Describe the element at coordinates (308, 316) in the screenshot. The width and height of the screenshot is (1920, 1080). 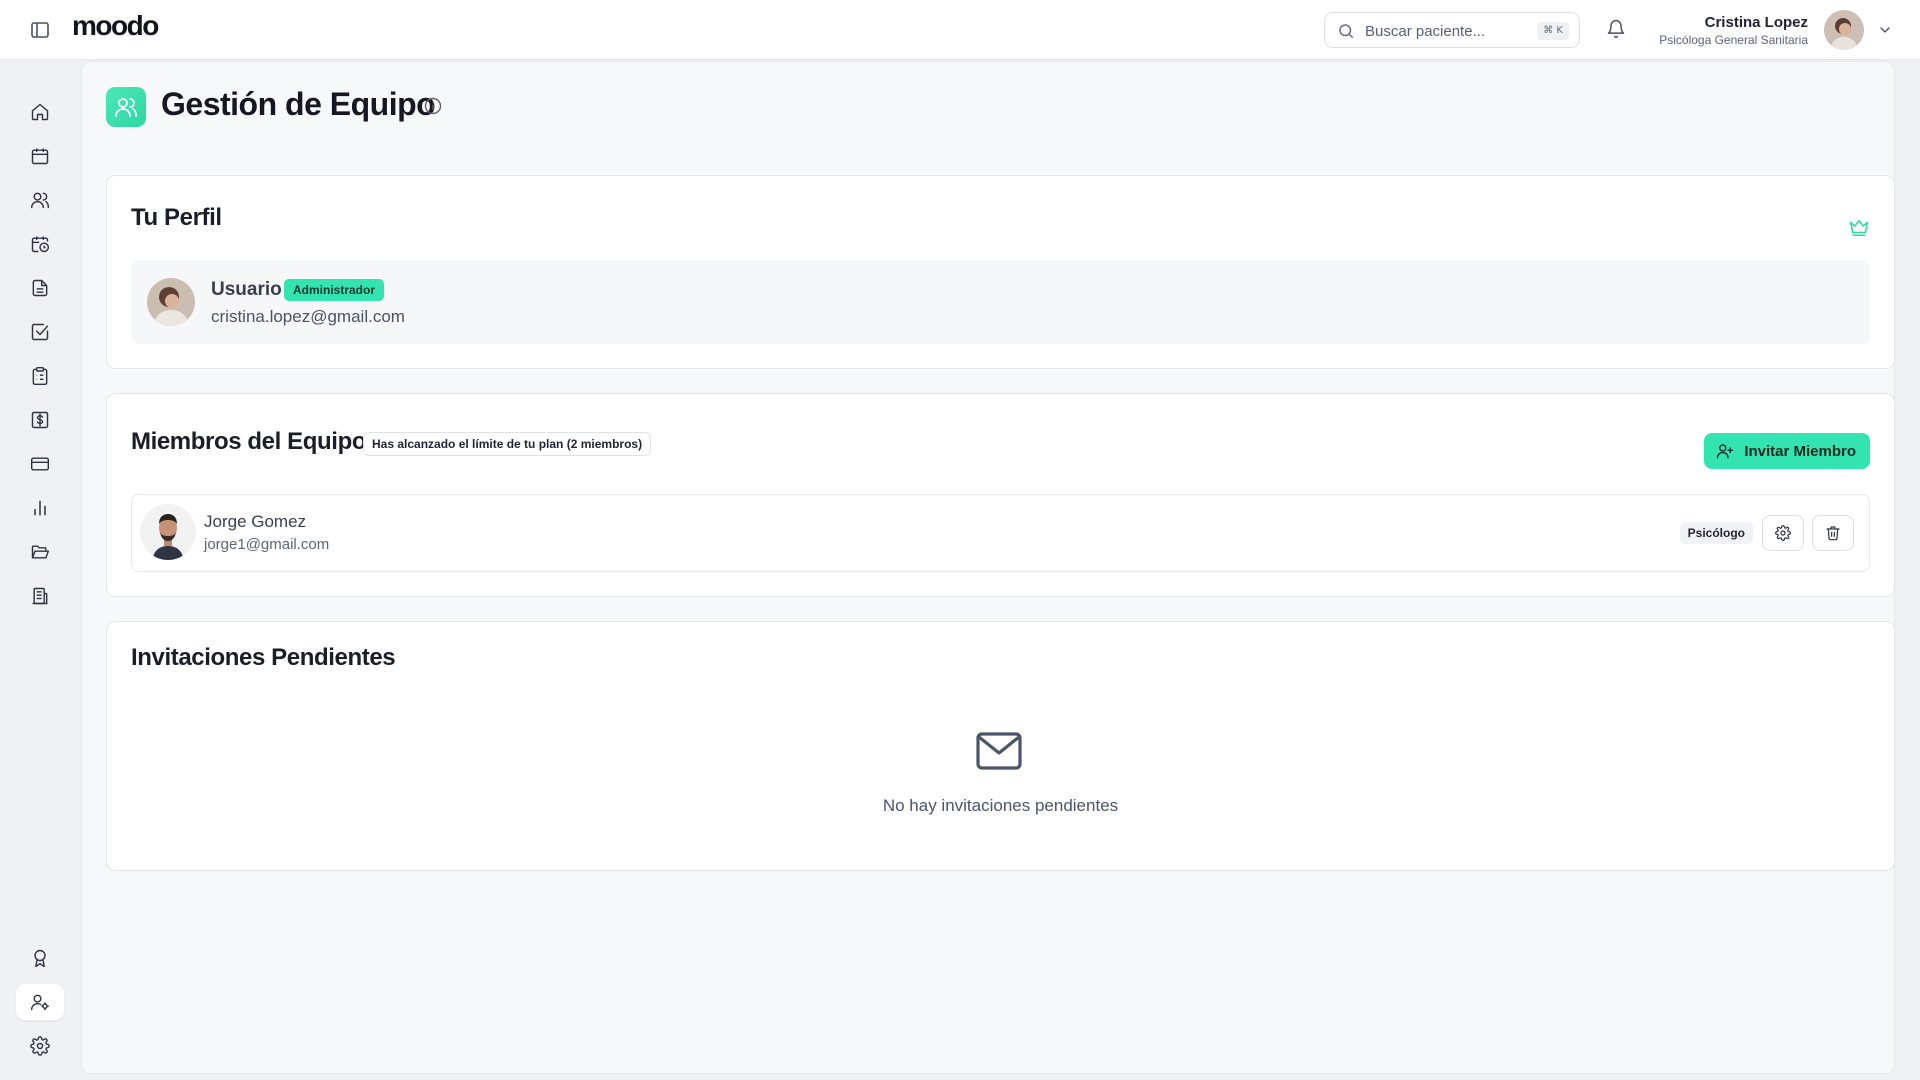
I see `profile-email: cristina.lopez@gmail.com` at that location.